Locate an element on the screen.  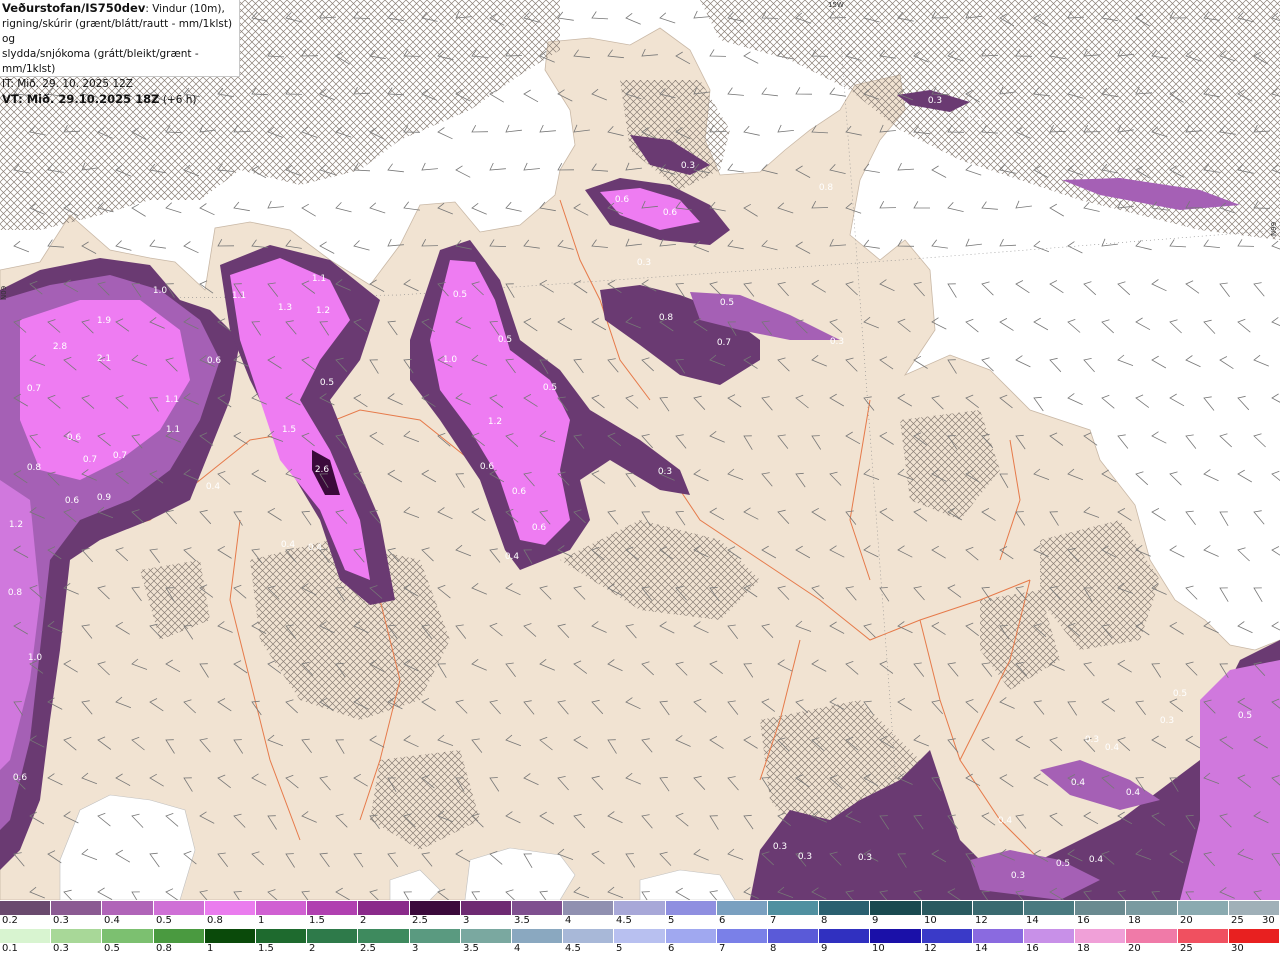
legend-snow-label: 0.2 is located at coordinates (10, 920).